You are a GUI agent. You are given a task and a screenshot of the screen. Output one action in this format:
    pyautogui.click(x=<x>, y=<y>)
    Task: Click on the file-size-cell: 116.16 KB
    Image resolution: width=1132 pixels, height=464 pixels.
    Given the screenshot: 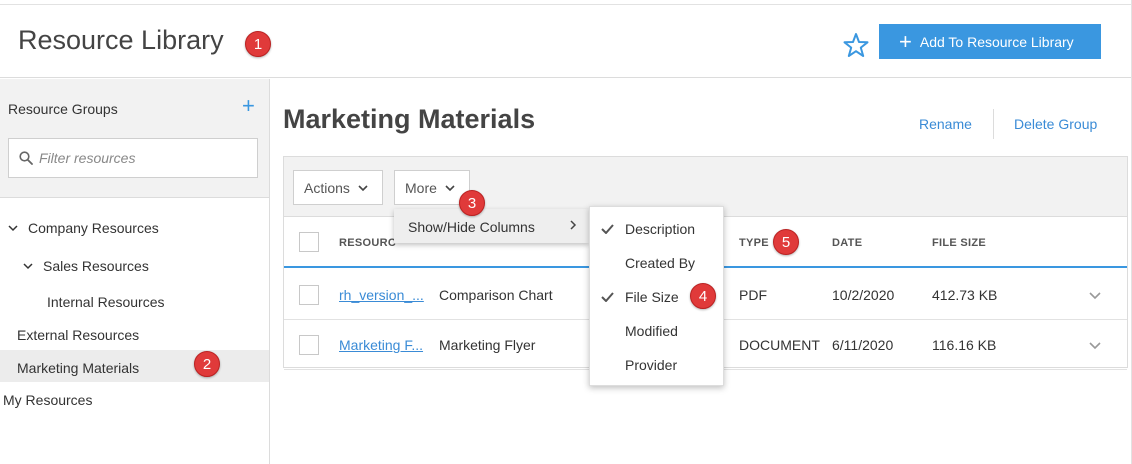 What is the action you would take?
    pyautogui.click(x=964, y=345)
    